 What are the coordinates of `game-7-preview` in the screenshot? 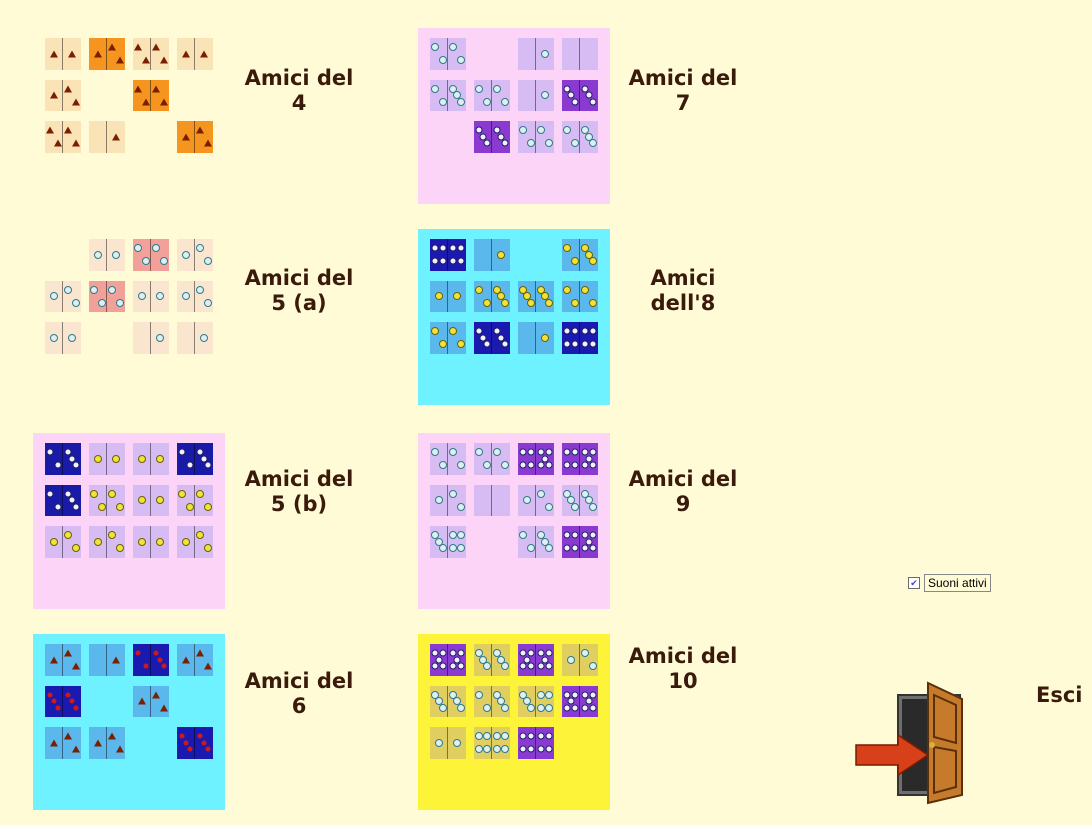 It's located at (514, 116).